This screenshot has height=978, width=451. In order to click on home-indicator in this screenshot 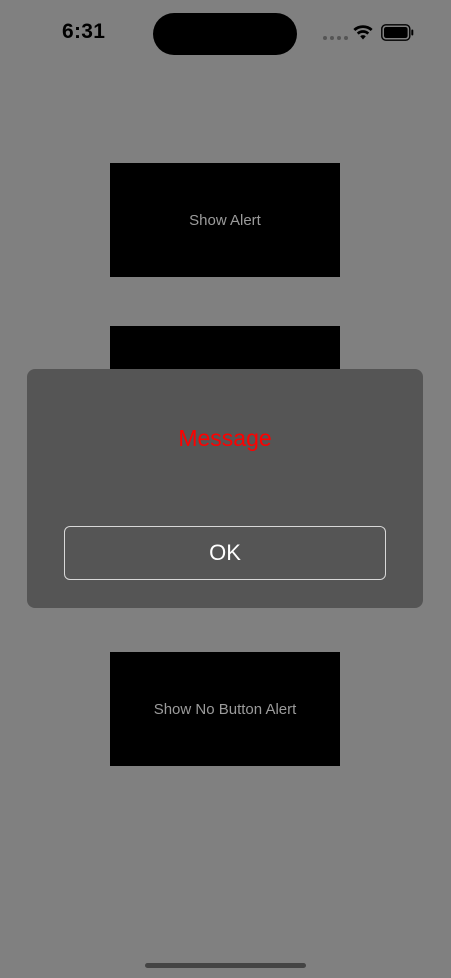, I will do `click(225, 965)`.